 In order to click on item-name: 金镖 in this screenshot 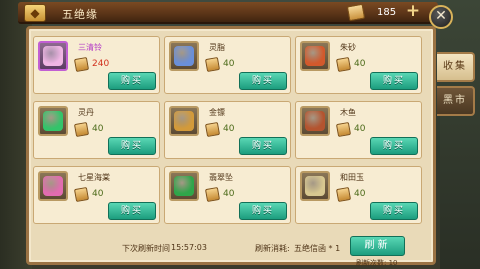, I will do `click(217, 112)`.